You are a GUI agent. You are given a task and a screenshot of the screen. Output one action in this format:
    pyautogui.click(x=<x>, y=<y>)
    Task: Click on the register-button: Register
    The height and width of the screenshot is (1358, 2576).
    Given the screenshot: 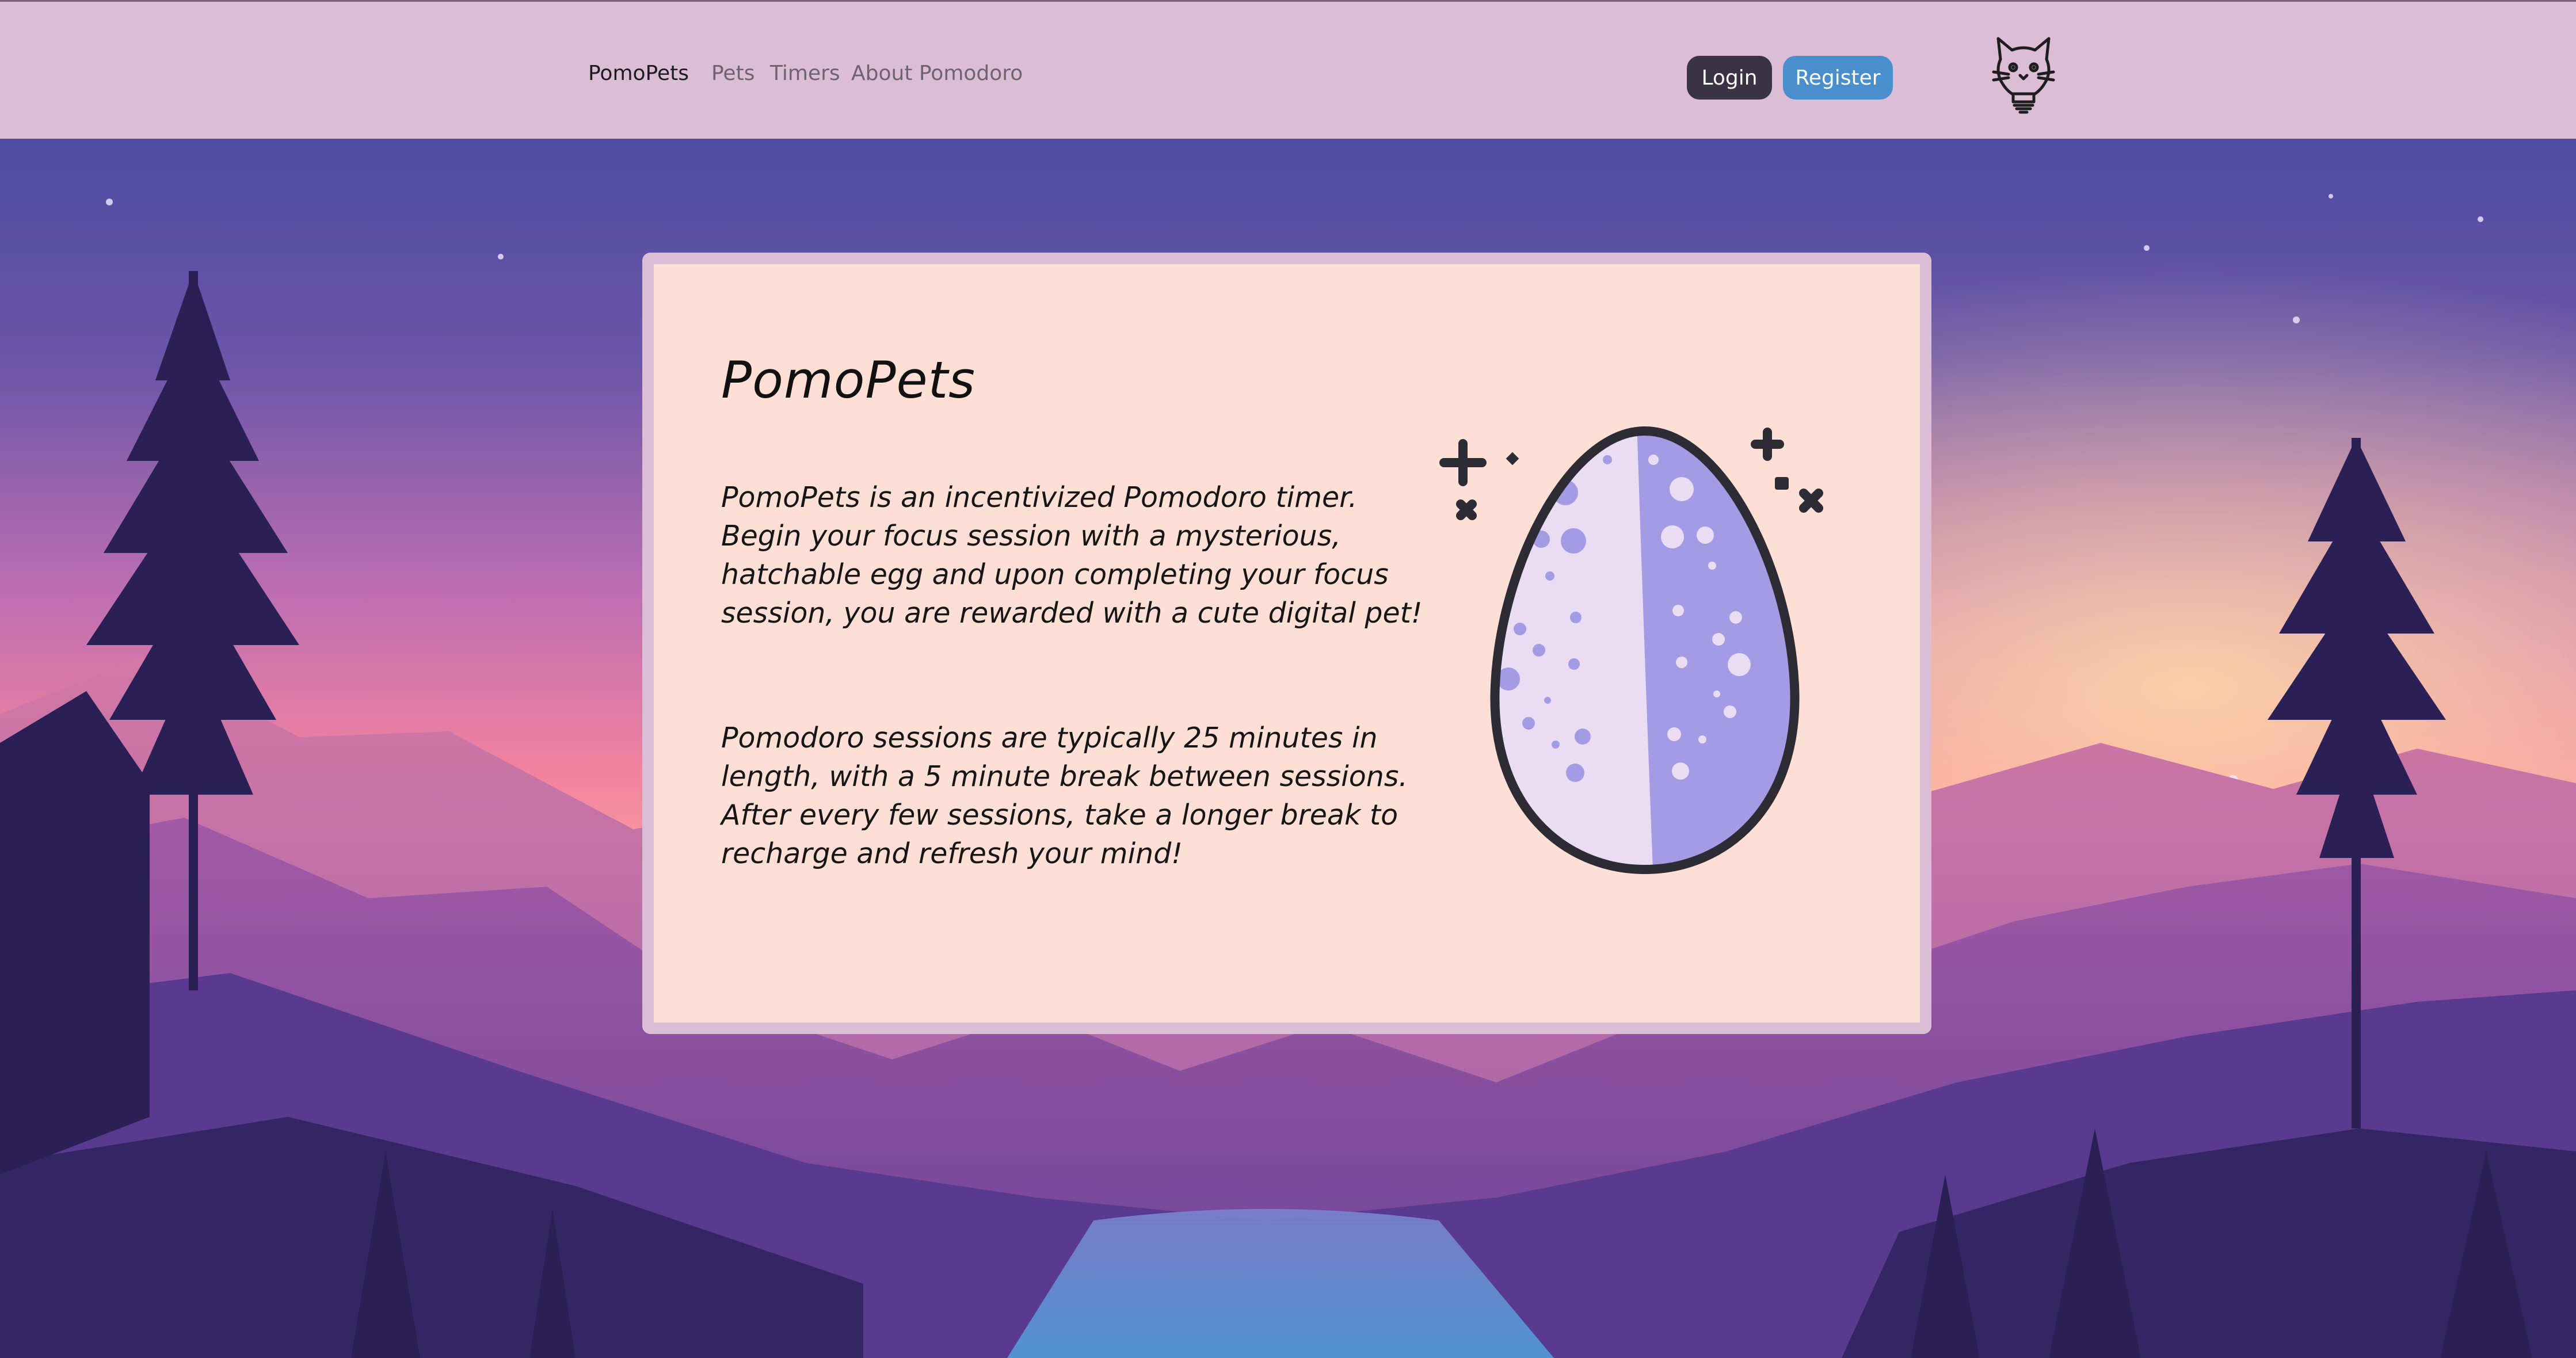 What is the action you would take?
    pyautogui.click(x=1838, y=78)
    